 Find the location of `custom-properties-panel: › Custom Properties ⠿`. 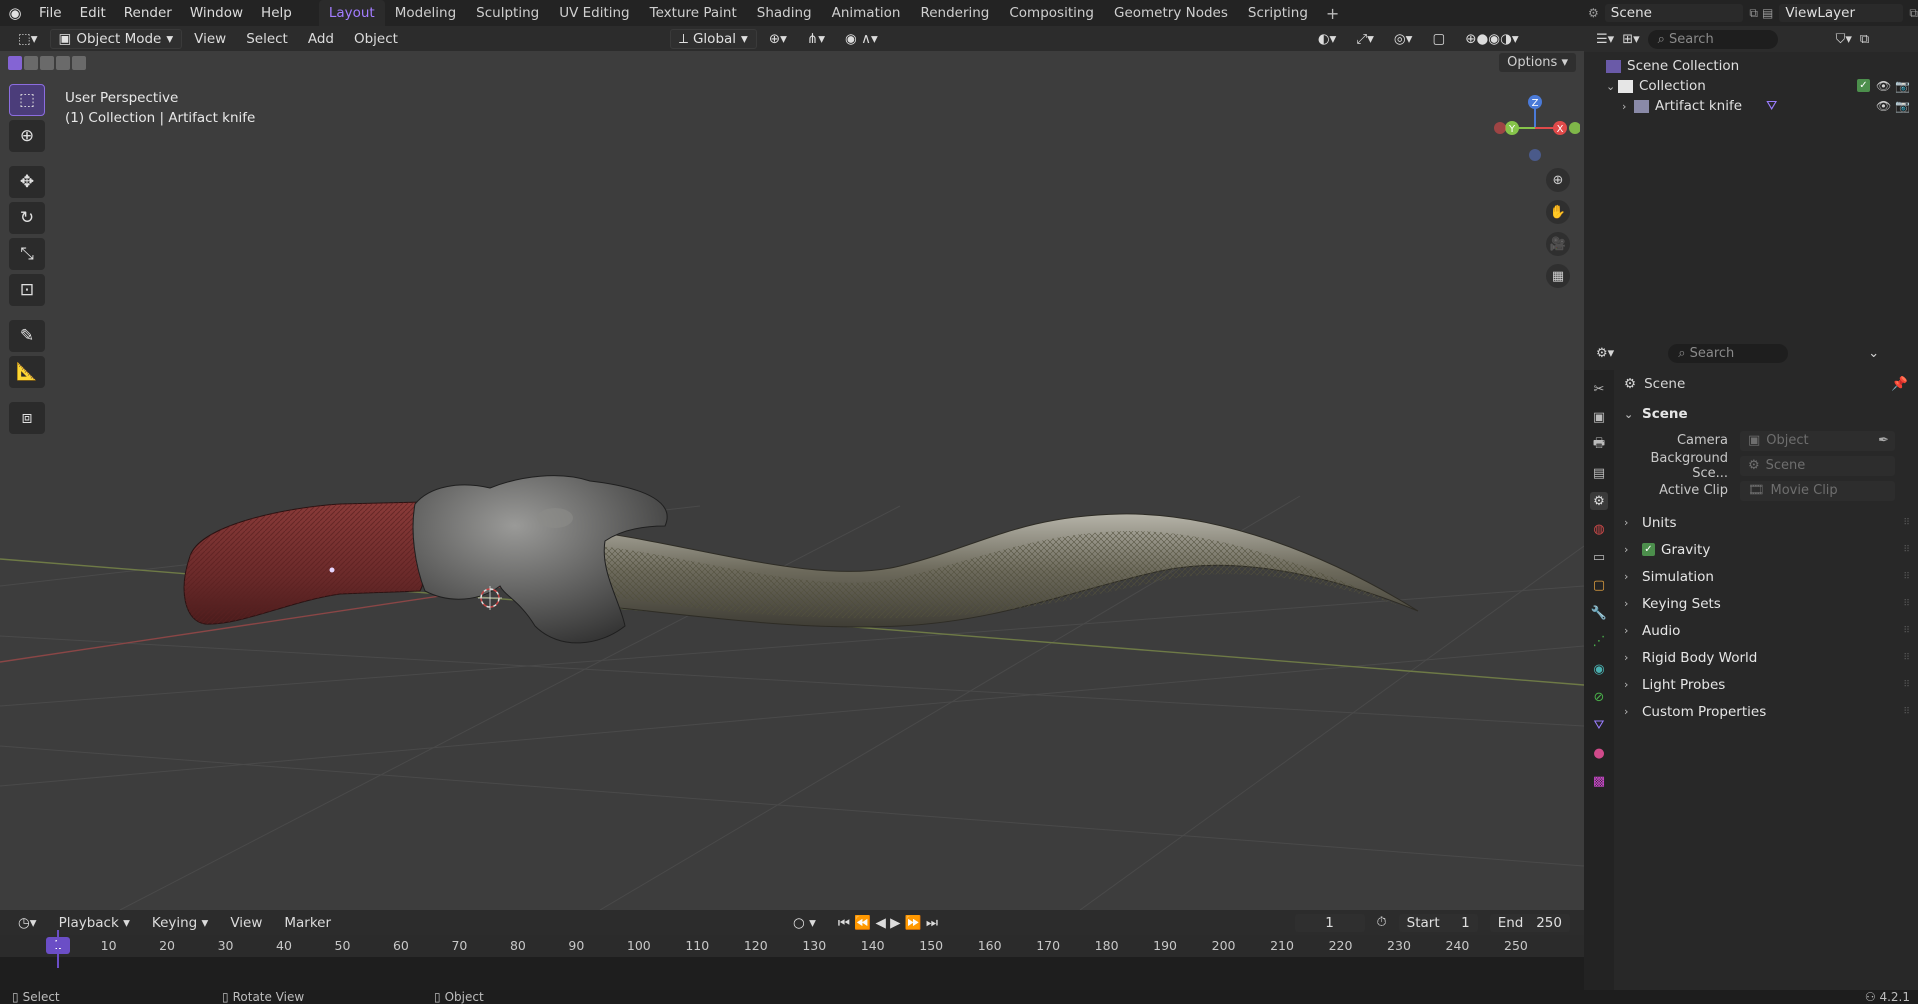

custom-properties-panel: › Custom Properties ⠿ is located at coordinates (1766, 711).